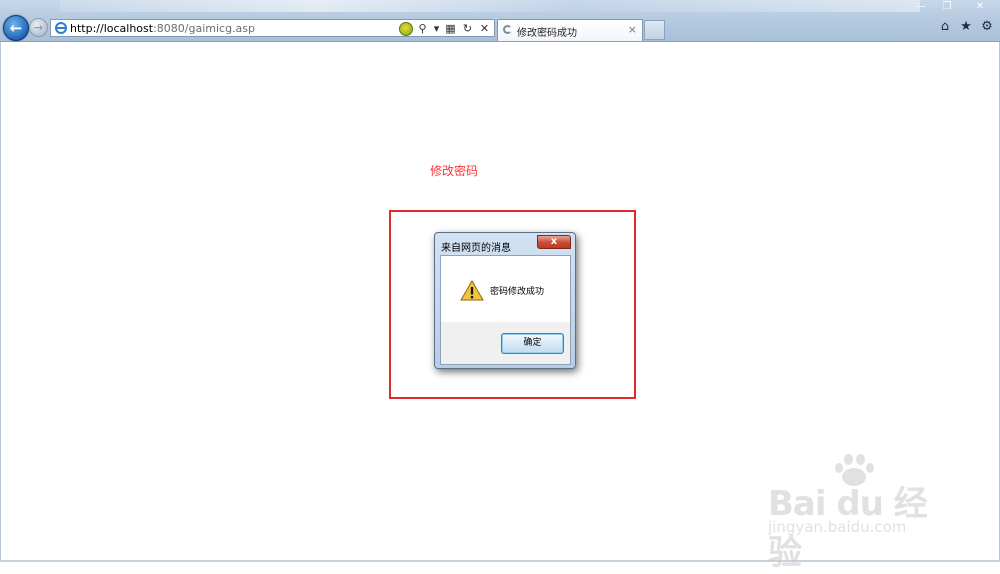 The image size is (1000, 574). I want to click on window-controls: — ❐ ✕, so click(954, 7).